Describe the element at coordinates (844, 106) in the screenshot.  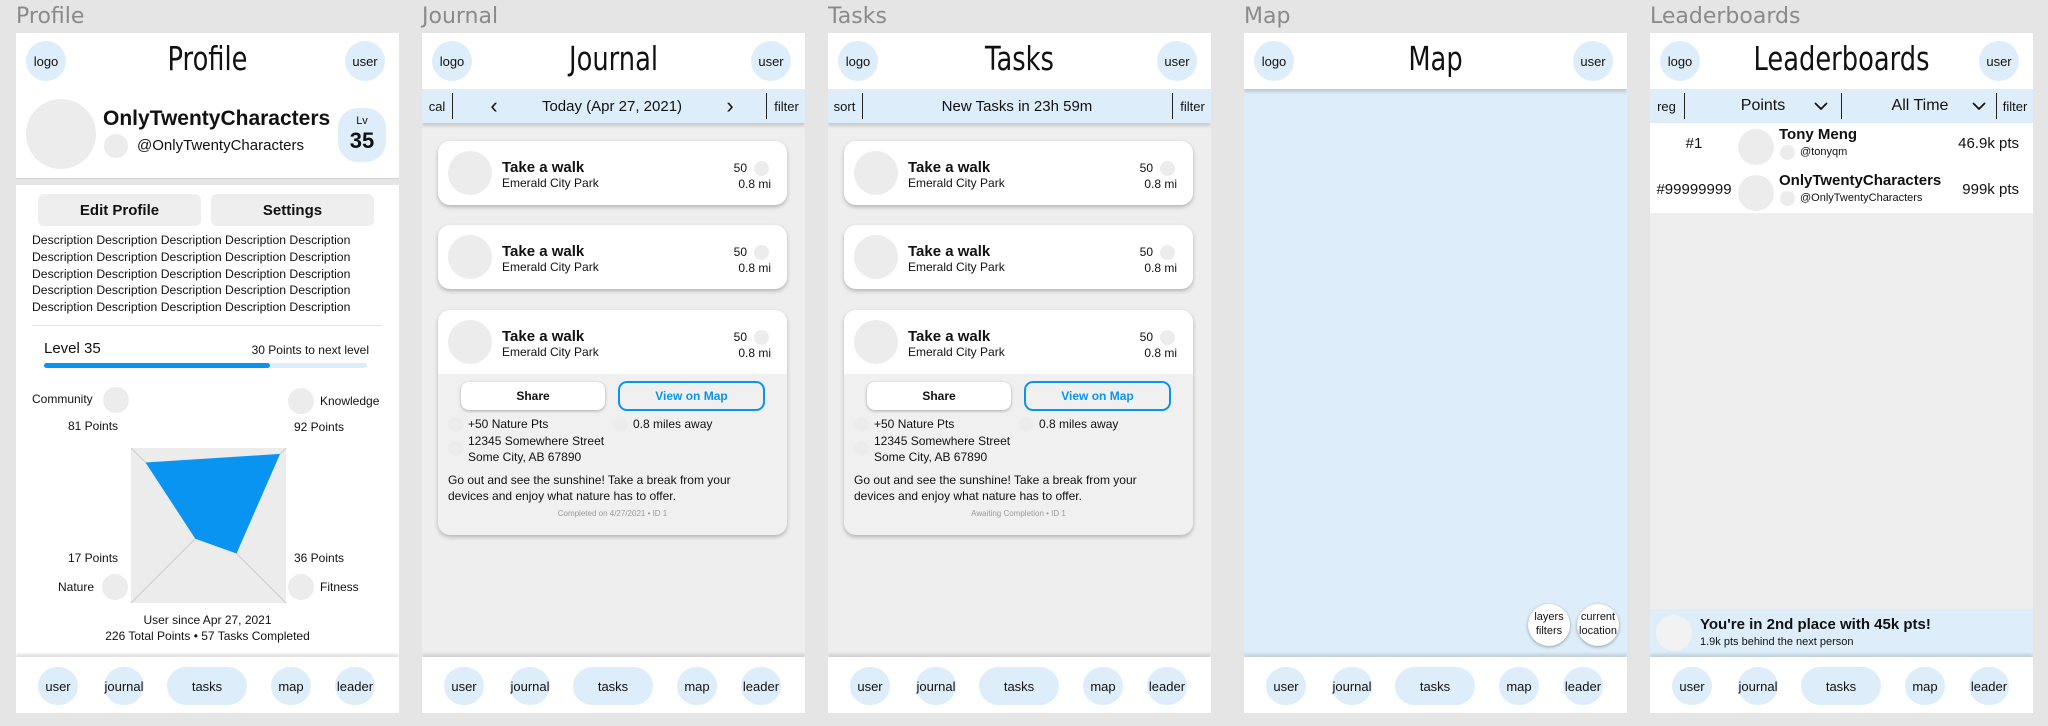
I see `sort-button: sort` at that location.